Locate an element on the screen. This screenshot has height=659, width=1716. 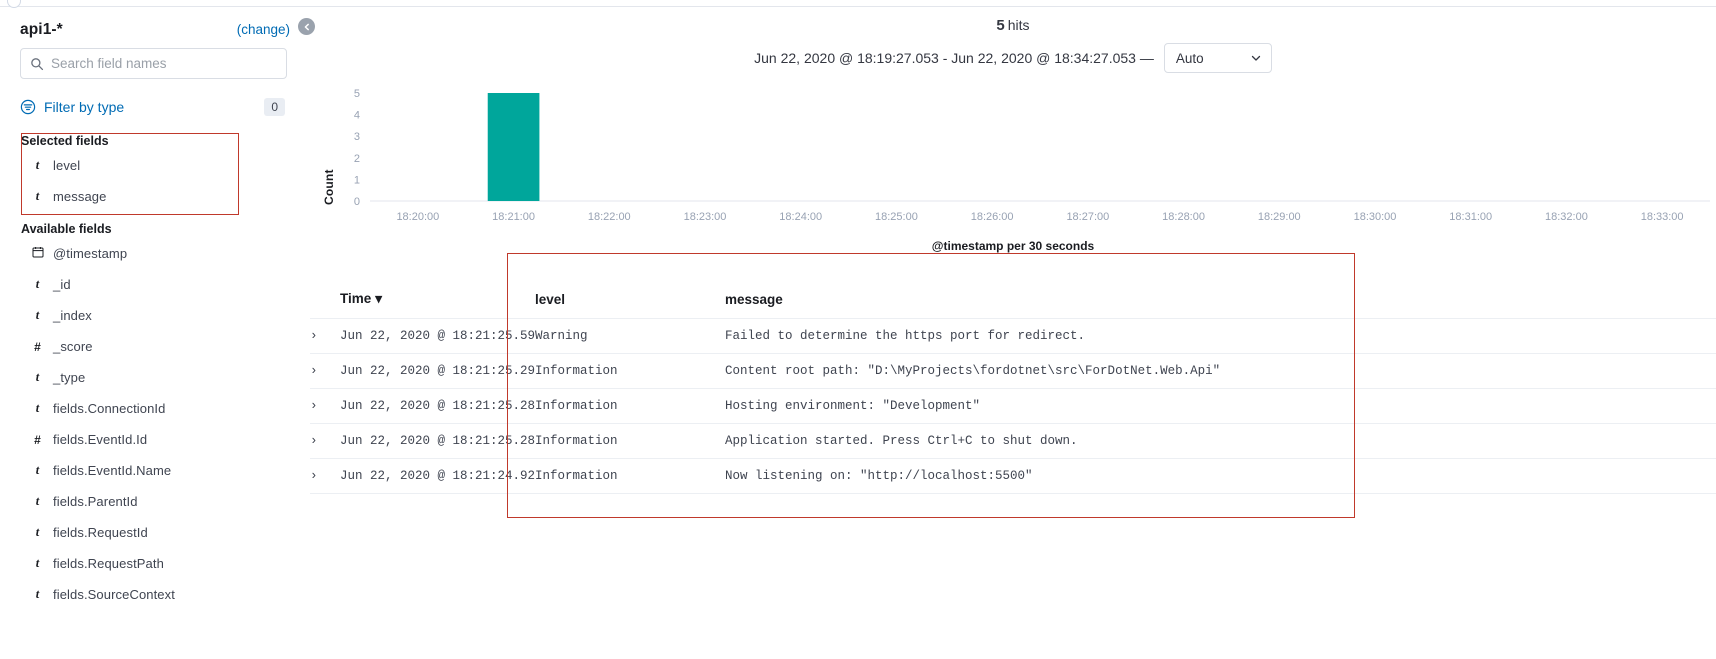
y-tick-label: 4 is located at coordinates (357, 116).